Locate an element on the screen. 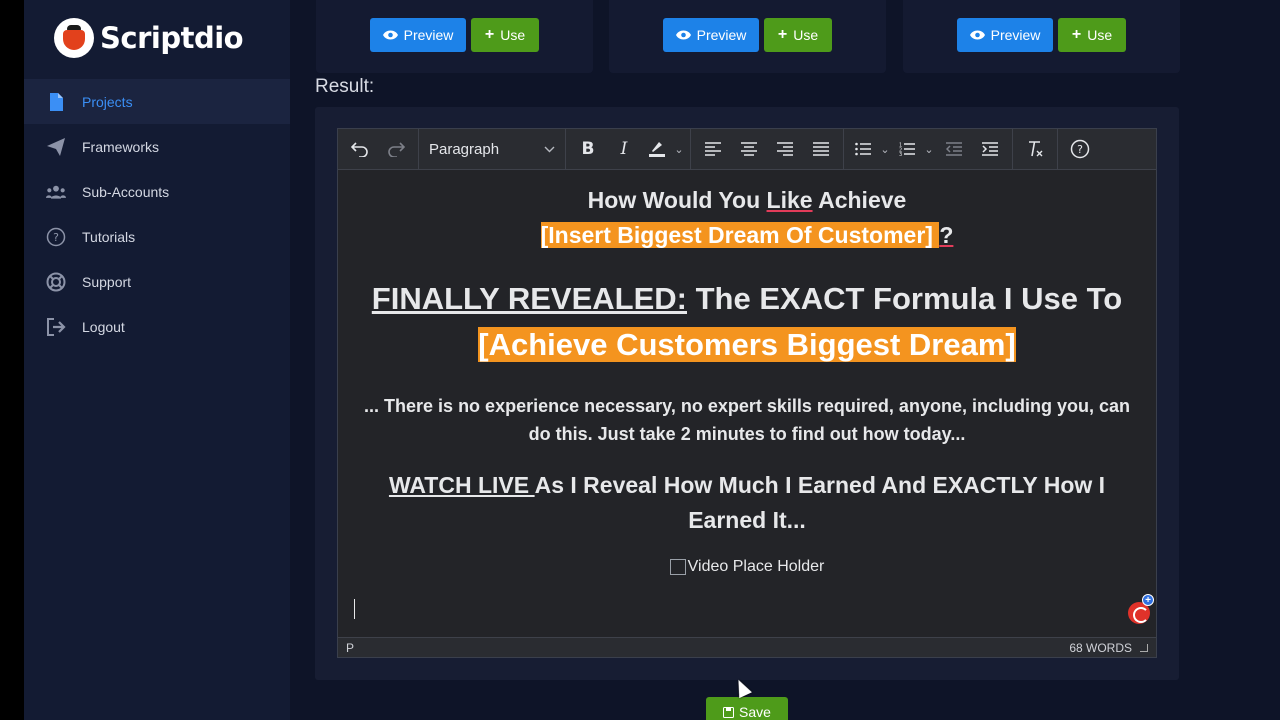  brand-name: Scriptdio is located at coordinates (172, 38).